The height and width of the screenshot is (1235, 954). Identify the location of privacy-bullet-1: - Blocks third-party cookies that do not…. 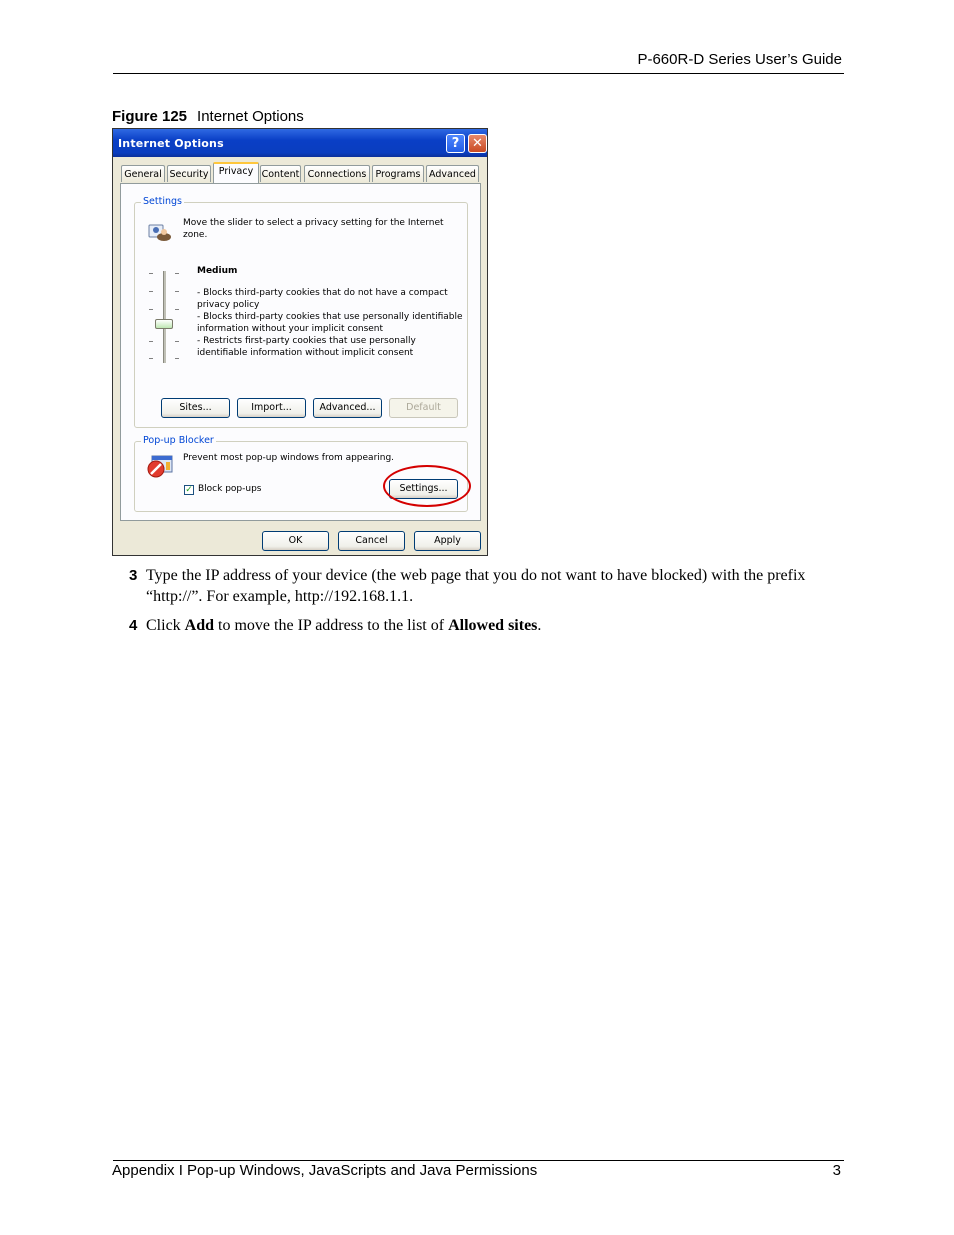
(322, 299).